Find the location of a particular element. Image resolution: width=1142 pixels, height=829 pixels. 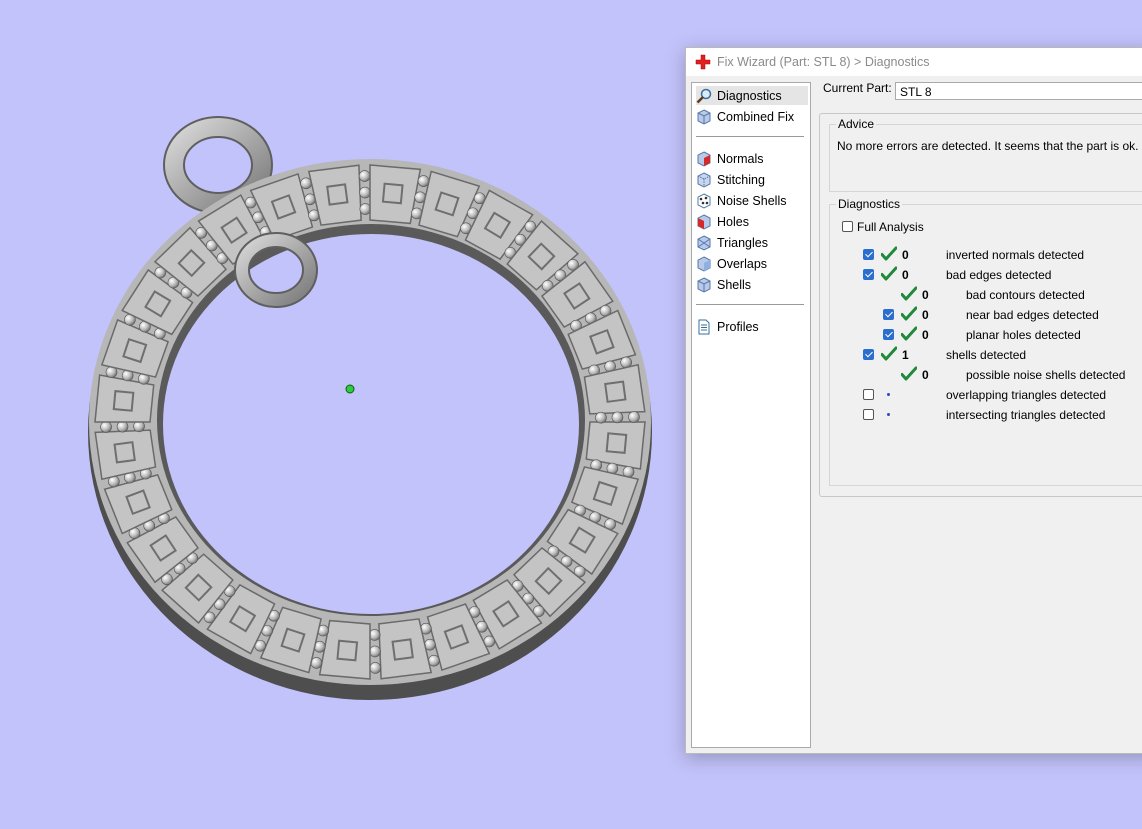

row-label: bad contours detected is located at coordinates (1025, 295).